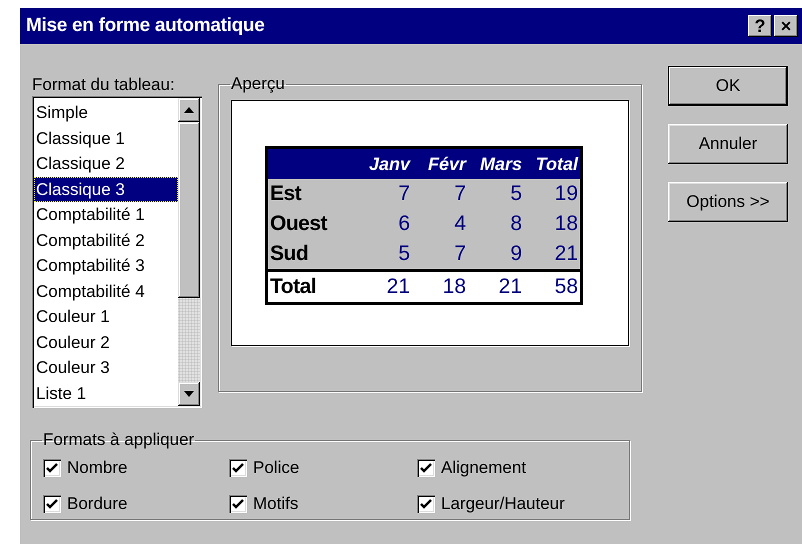 The image size is (802, 544). I want to click on format-list: Simple Classique 1 Classique 2 Classique 3 Comptabilité 1 Comptabilité 2 Comptabilité 3 Comptabilité 4 Couleur 1 Couleur 2 Couleur 3 Liste 1, so click(117, 252).